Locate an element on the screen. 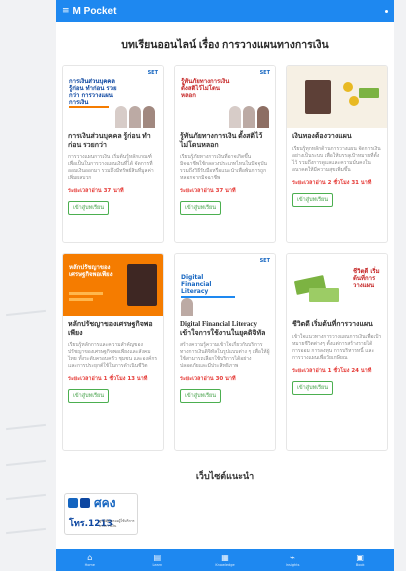 Image resolution: width=406 pixels, height=571 pixels. nav-knowledge: ▦ Knowledge is located at coordinates (225, 560).